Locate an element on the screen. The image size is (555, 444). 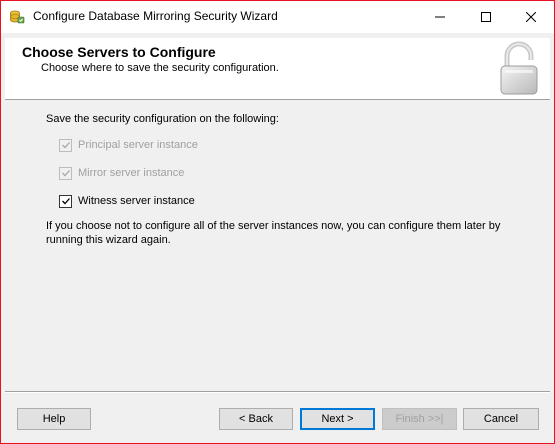
maximize-icon is located at coordinates (486, 16).